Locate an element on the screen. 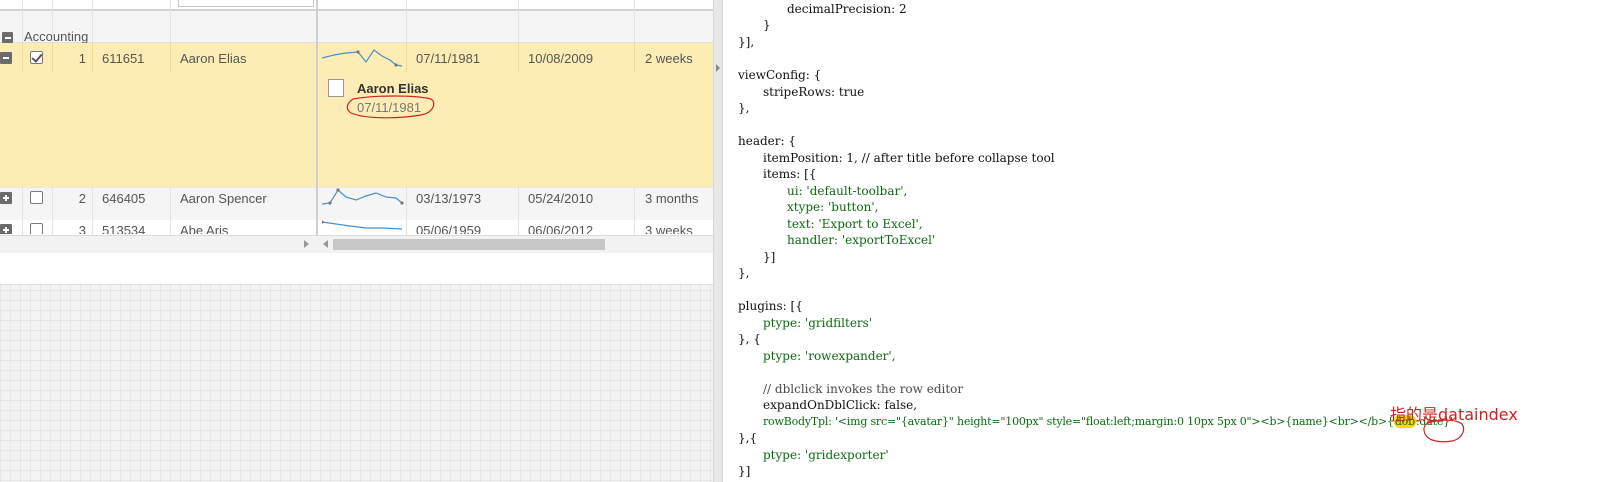  row-name: Aaron Elias is located at coordinates (213, 58).